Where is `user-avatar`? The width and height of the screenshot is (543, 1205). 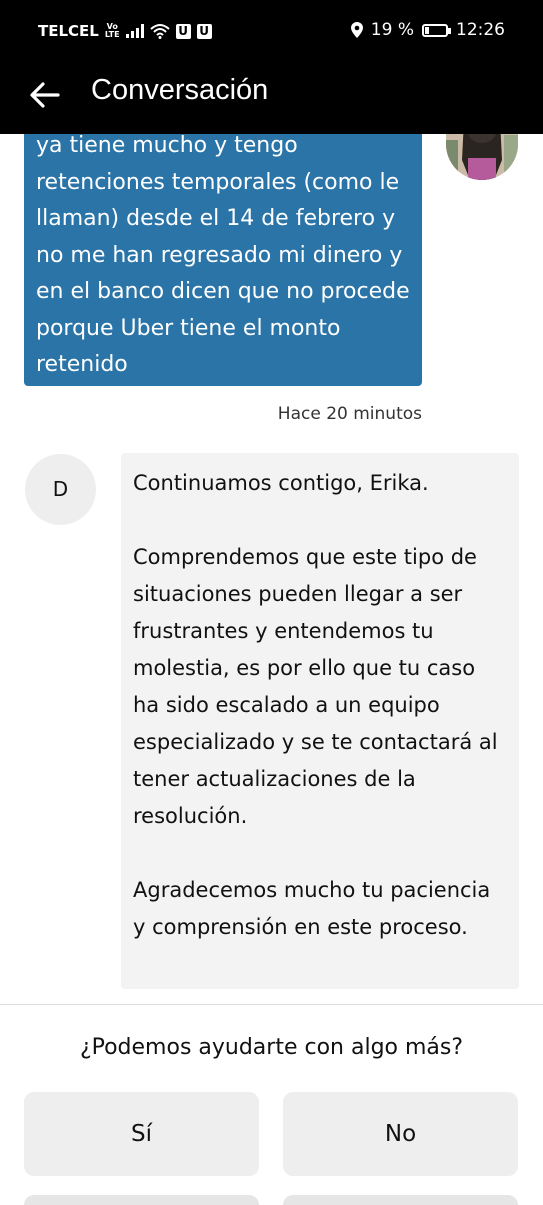 user-avatar is located at coordinates (482, 157).